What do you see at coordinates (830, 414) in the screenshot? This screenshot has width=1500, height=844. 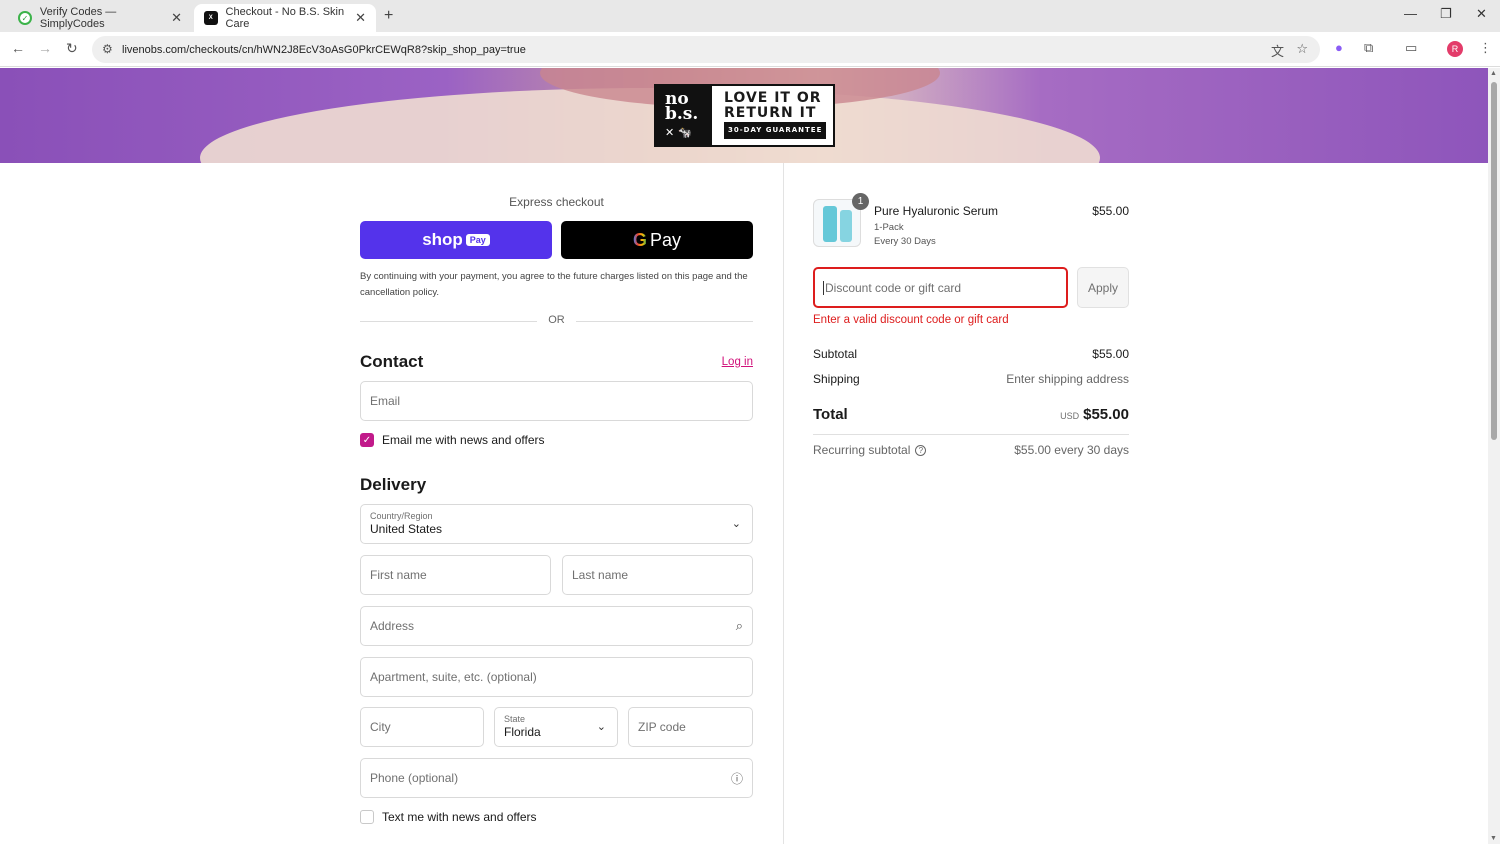 I see `total-label: Total` at bounding box center [830, 414].